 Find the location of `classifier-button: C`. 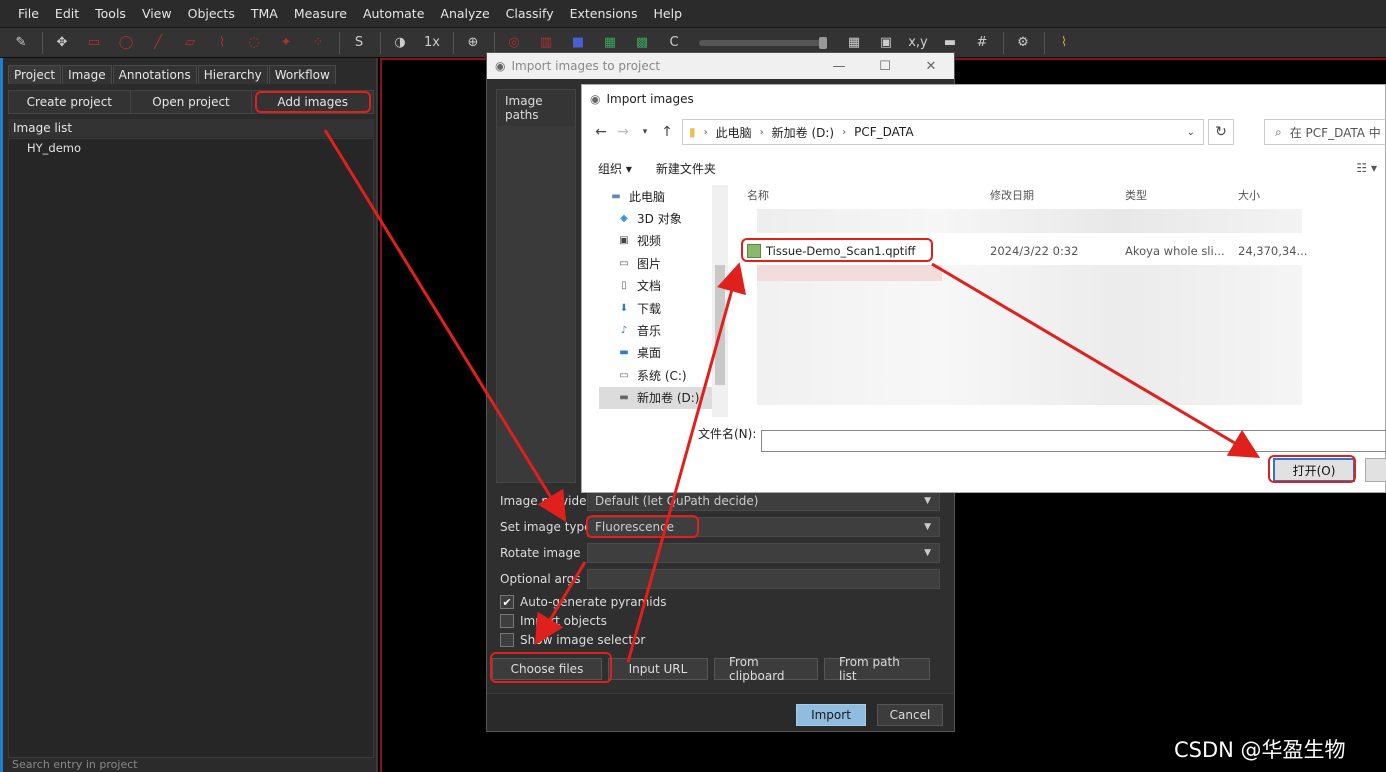

classifier-button: C is located at coordinates (674, 43).